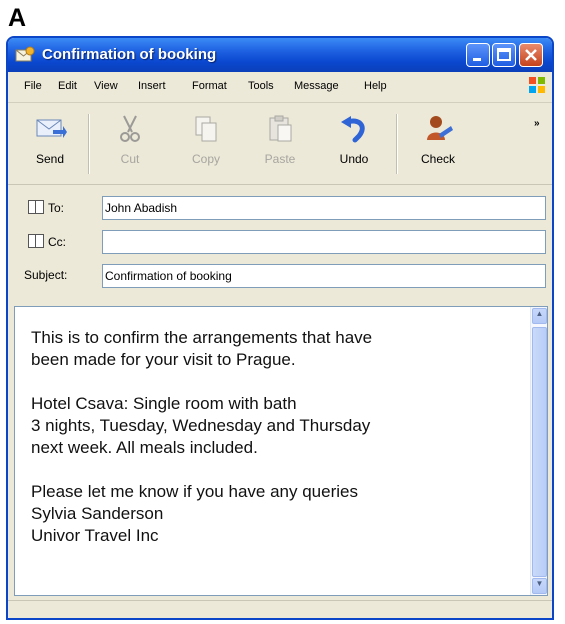 This screenshot has height=624, width=565. What do you see at coordinates (106, 86) in the screenshot?
I see `menu-view: View` at bounding box center [106, 86].